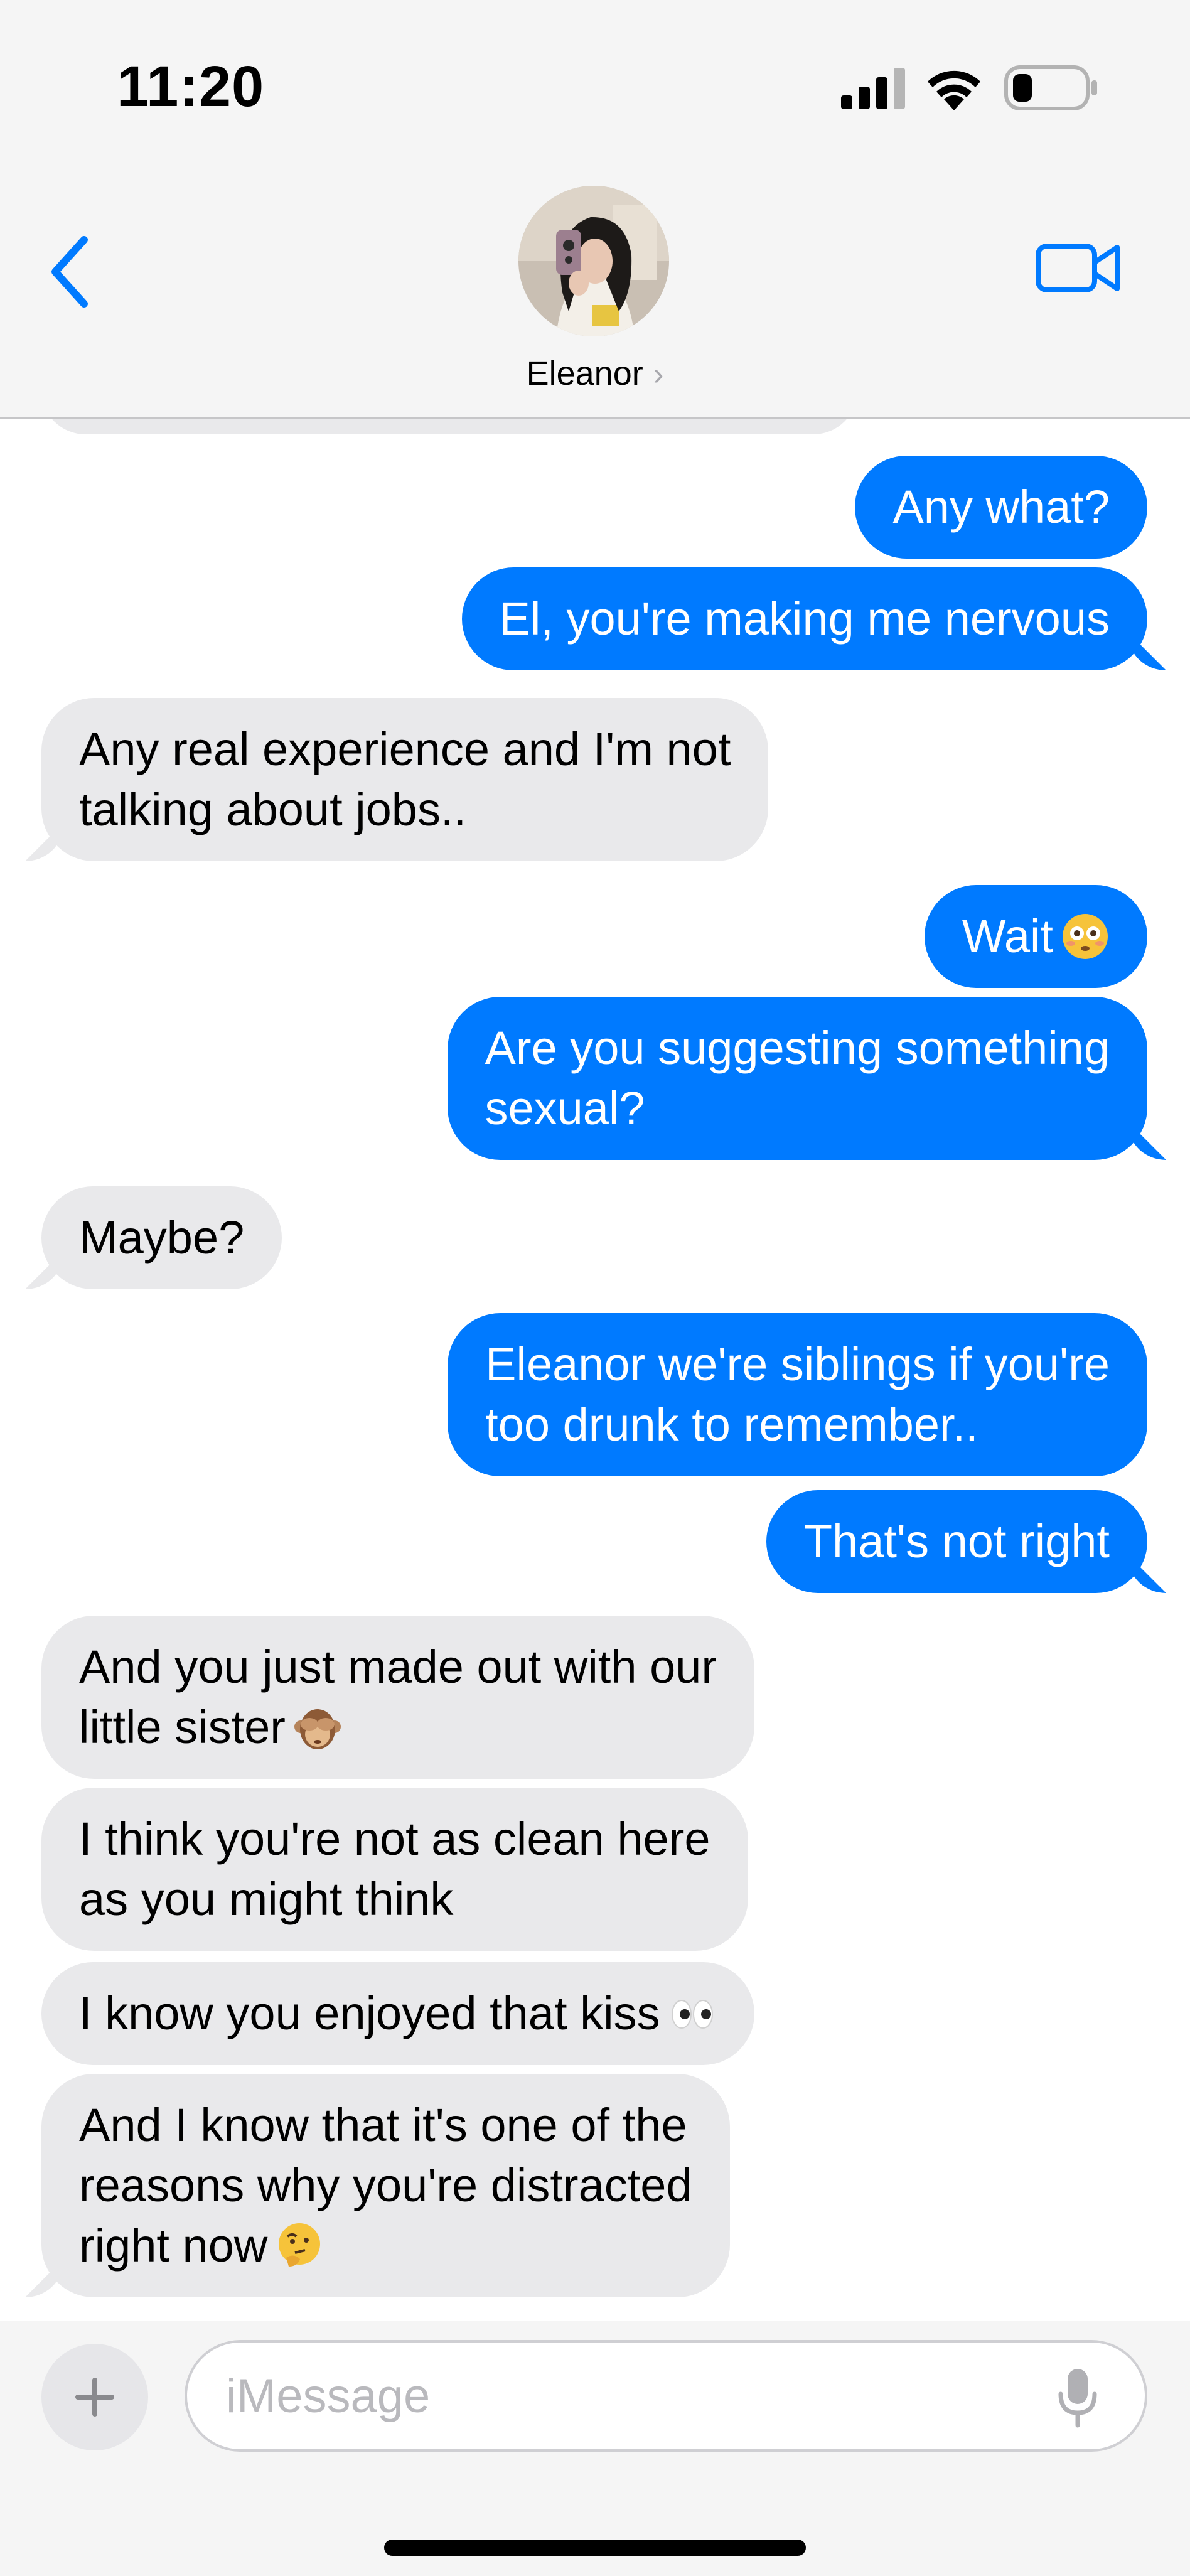 The height and width of the screenshot is (2576, 1190). Describe the element at coordinates (395, 1839) in the screenshot. I see `message-text: I think you're not as clean here` at that location.